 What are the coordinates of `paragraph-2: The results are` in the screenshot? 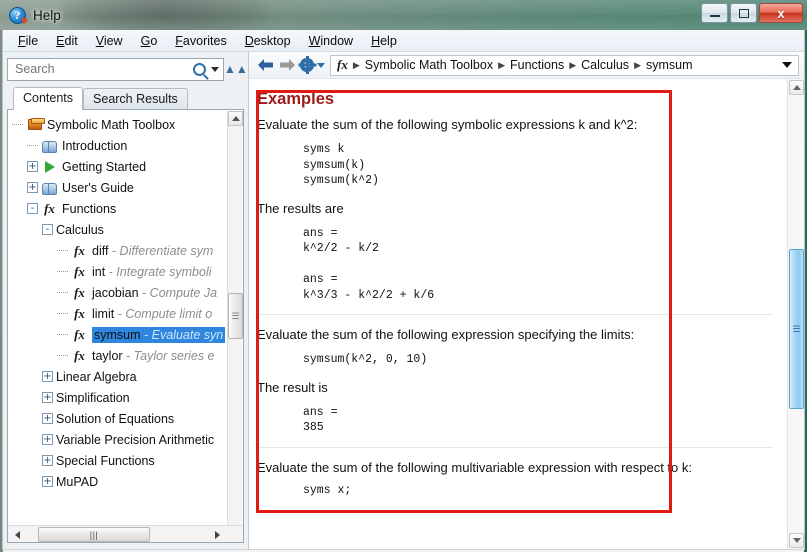 It's located at (300, 208).